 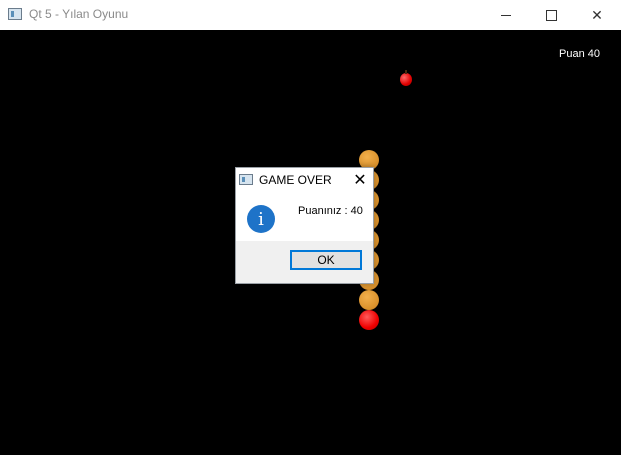 I want to click on ok-button: OK, so click(x=326, y=260).